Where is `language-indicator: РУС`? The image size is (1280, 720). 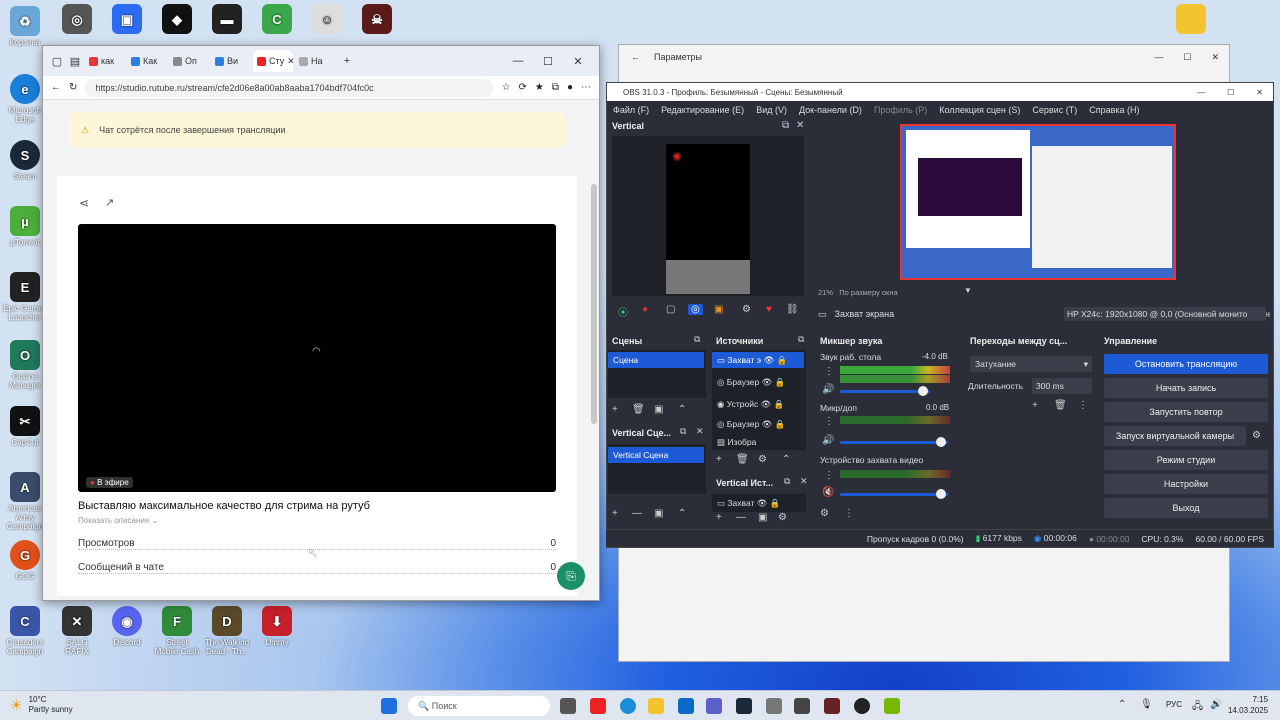 language-indicator: РУС is located at coordinates (1174, 704).